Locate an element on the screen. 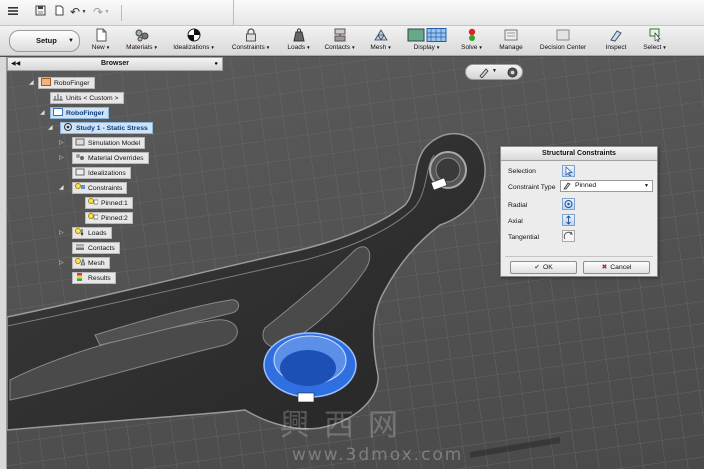  tree-node-label: Loads is located at coordinates (97, 233).